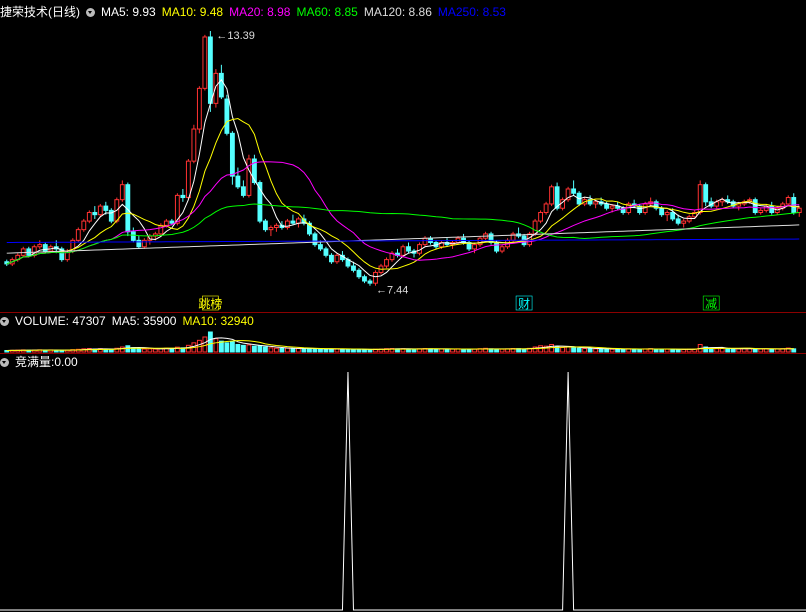 The image size is (806, 612). Describe the element at coordinates (210, 303) in the screenshot. I see `event-marker: 跳榜` at that location.